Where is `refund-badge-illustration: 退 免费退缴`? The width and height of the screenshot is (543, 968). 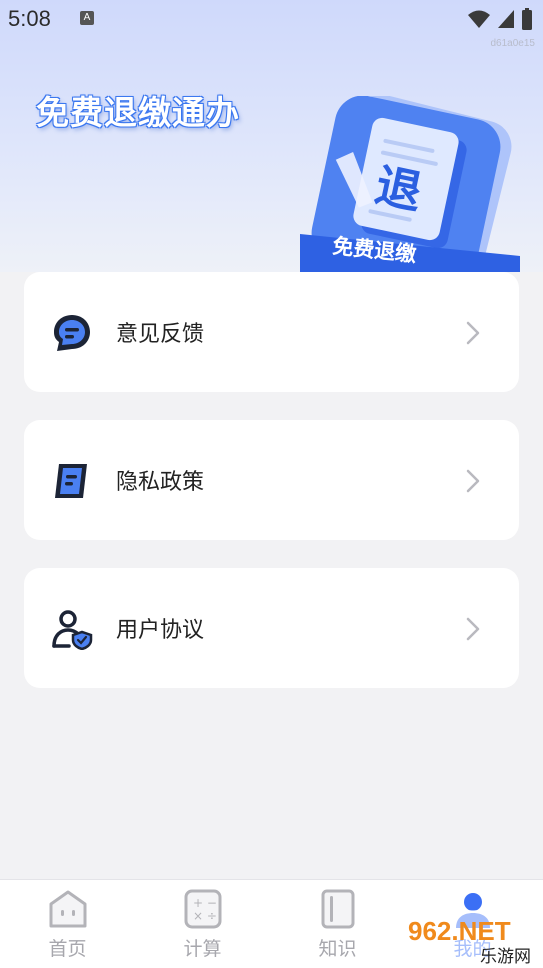
refund-badge-illustration: 退 免费退缴 is located at coordinates (410, 184).